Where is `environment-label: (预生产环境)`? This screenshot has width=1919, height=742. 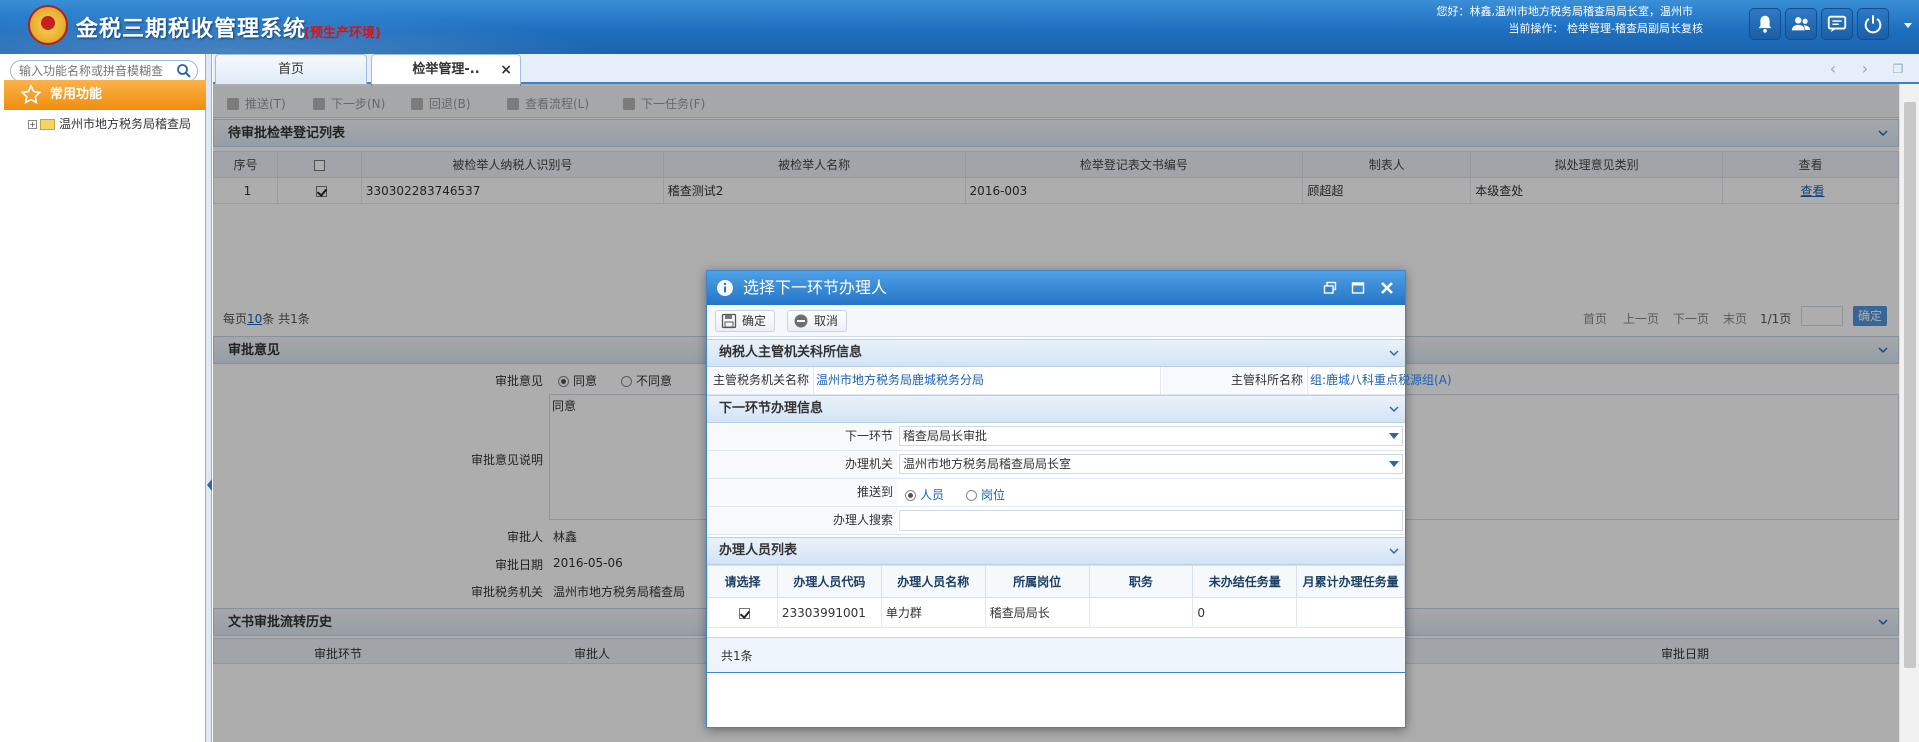
environment-label: (预生产环境) is located at coordinates (342, 33).